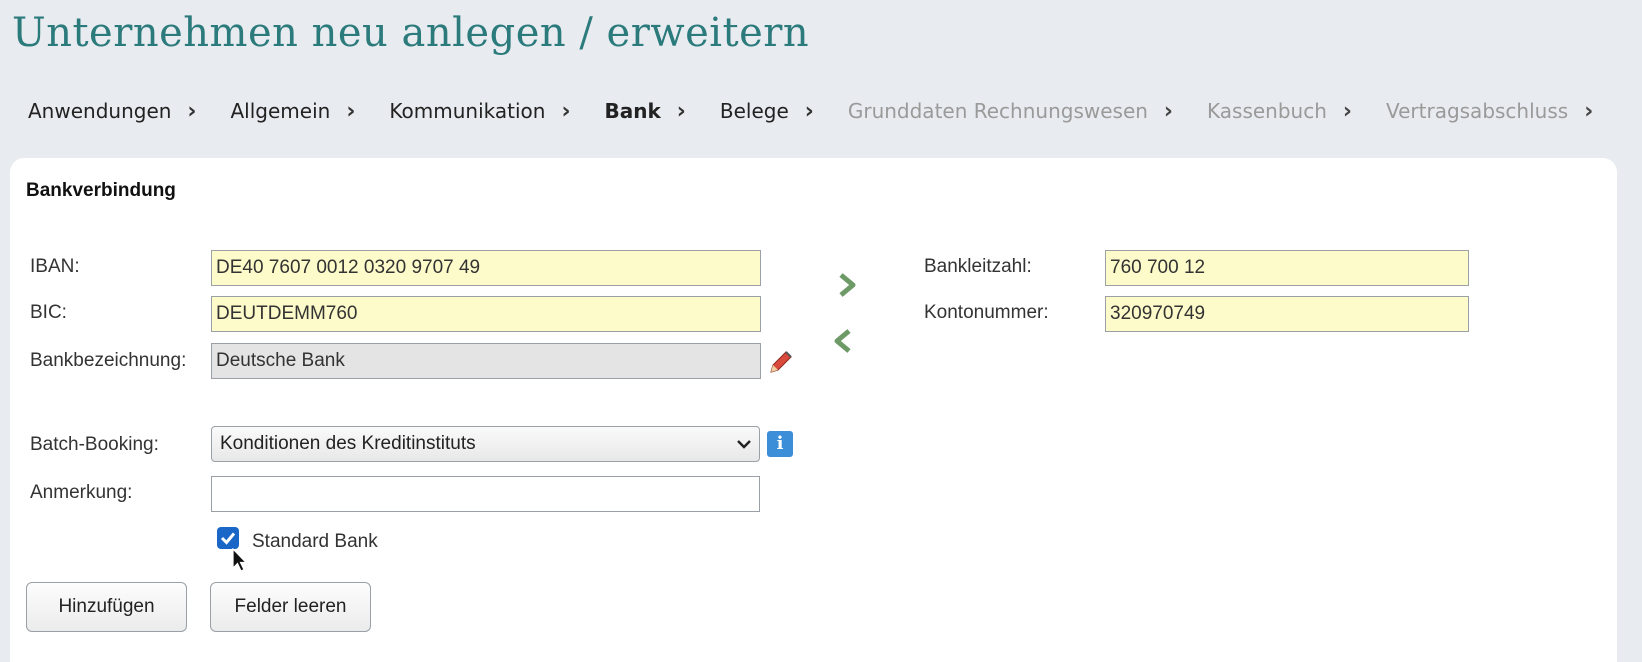 This screenshot has width=1642, height=662. I want to click on chevron-right-icon, so click(847, 285).